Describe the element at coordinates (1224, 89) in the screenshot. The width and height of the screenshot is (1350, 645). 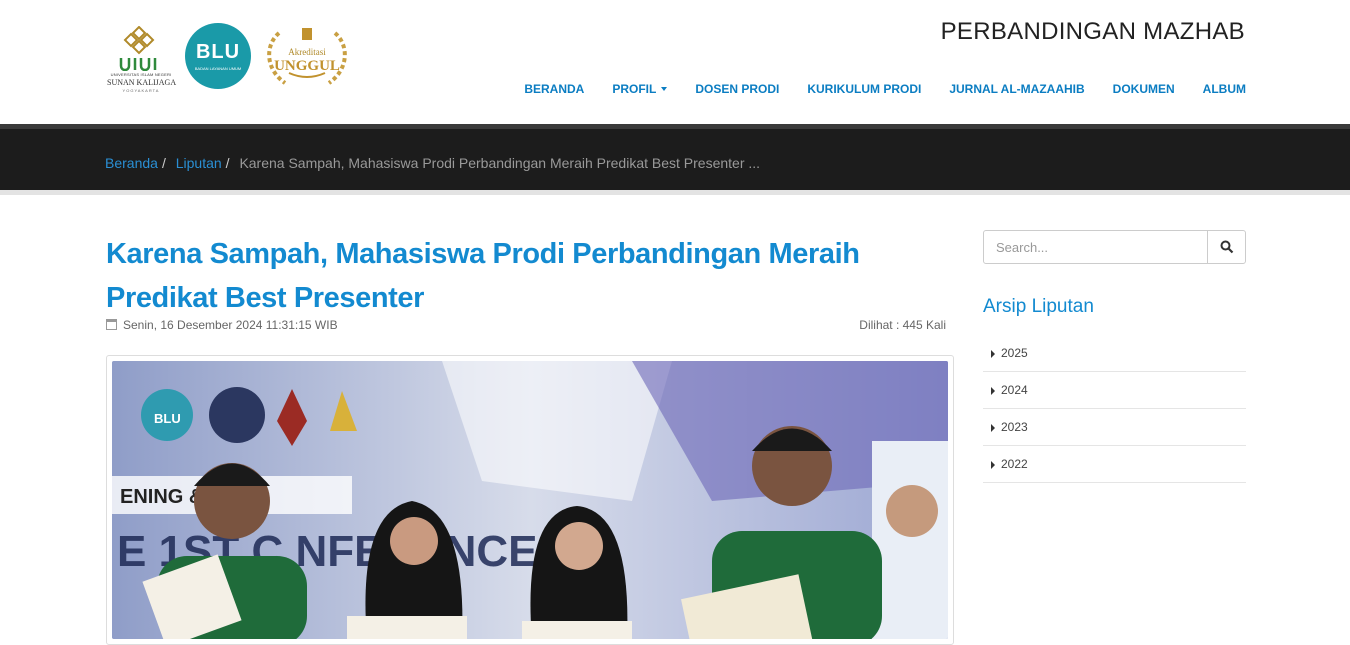
I see `nav-album: ALBUM` at that location.